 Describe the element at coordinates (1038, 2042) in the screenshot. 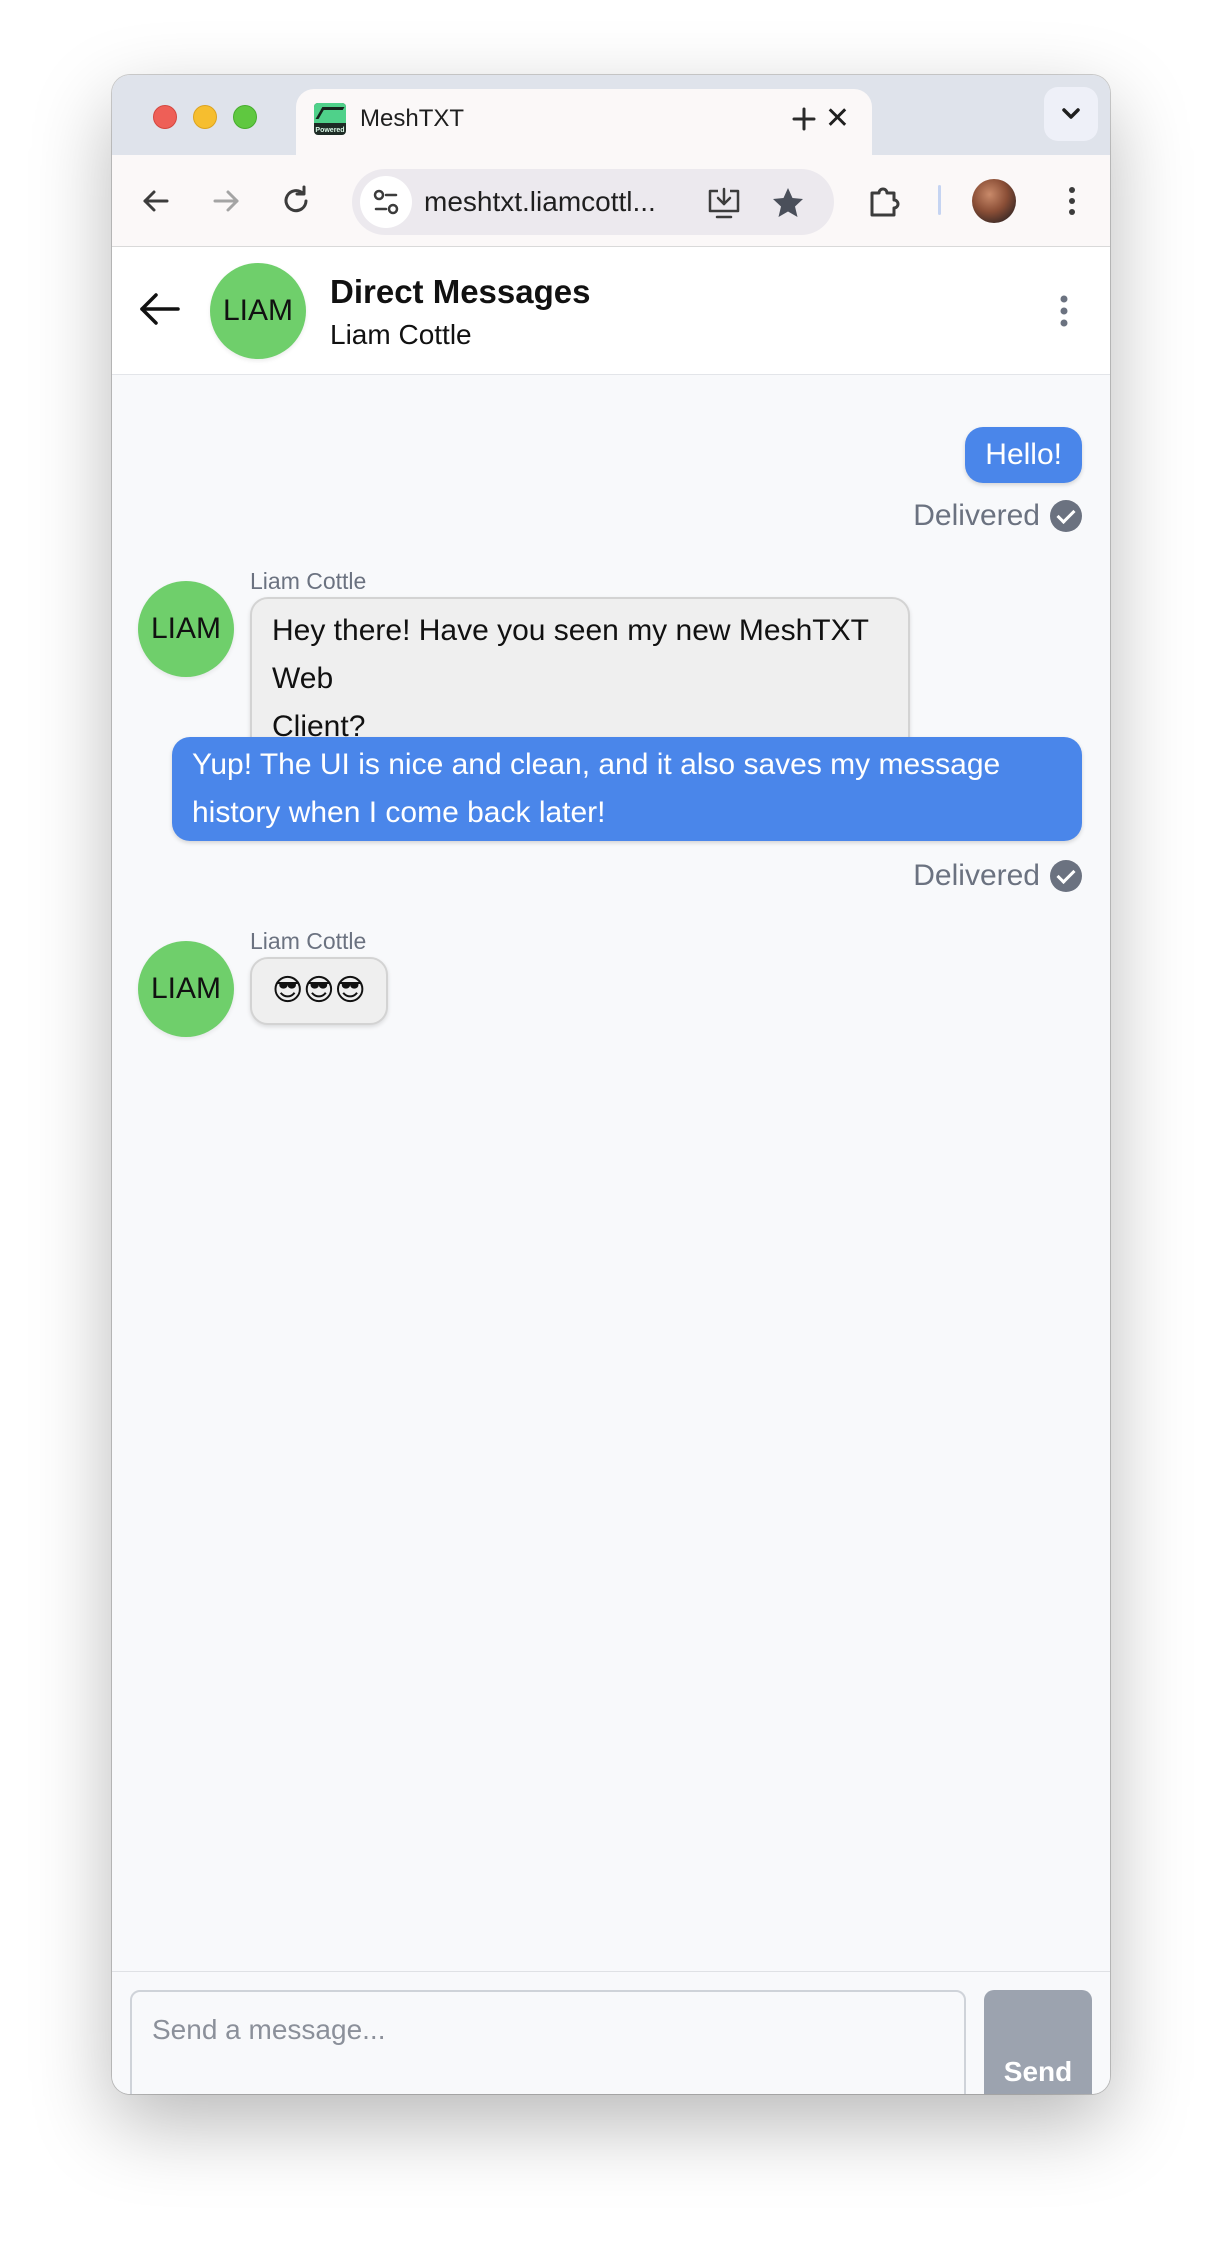

I see `send-button: Send` at that location.